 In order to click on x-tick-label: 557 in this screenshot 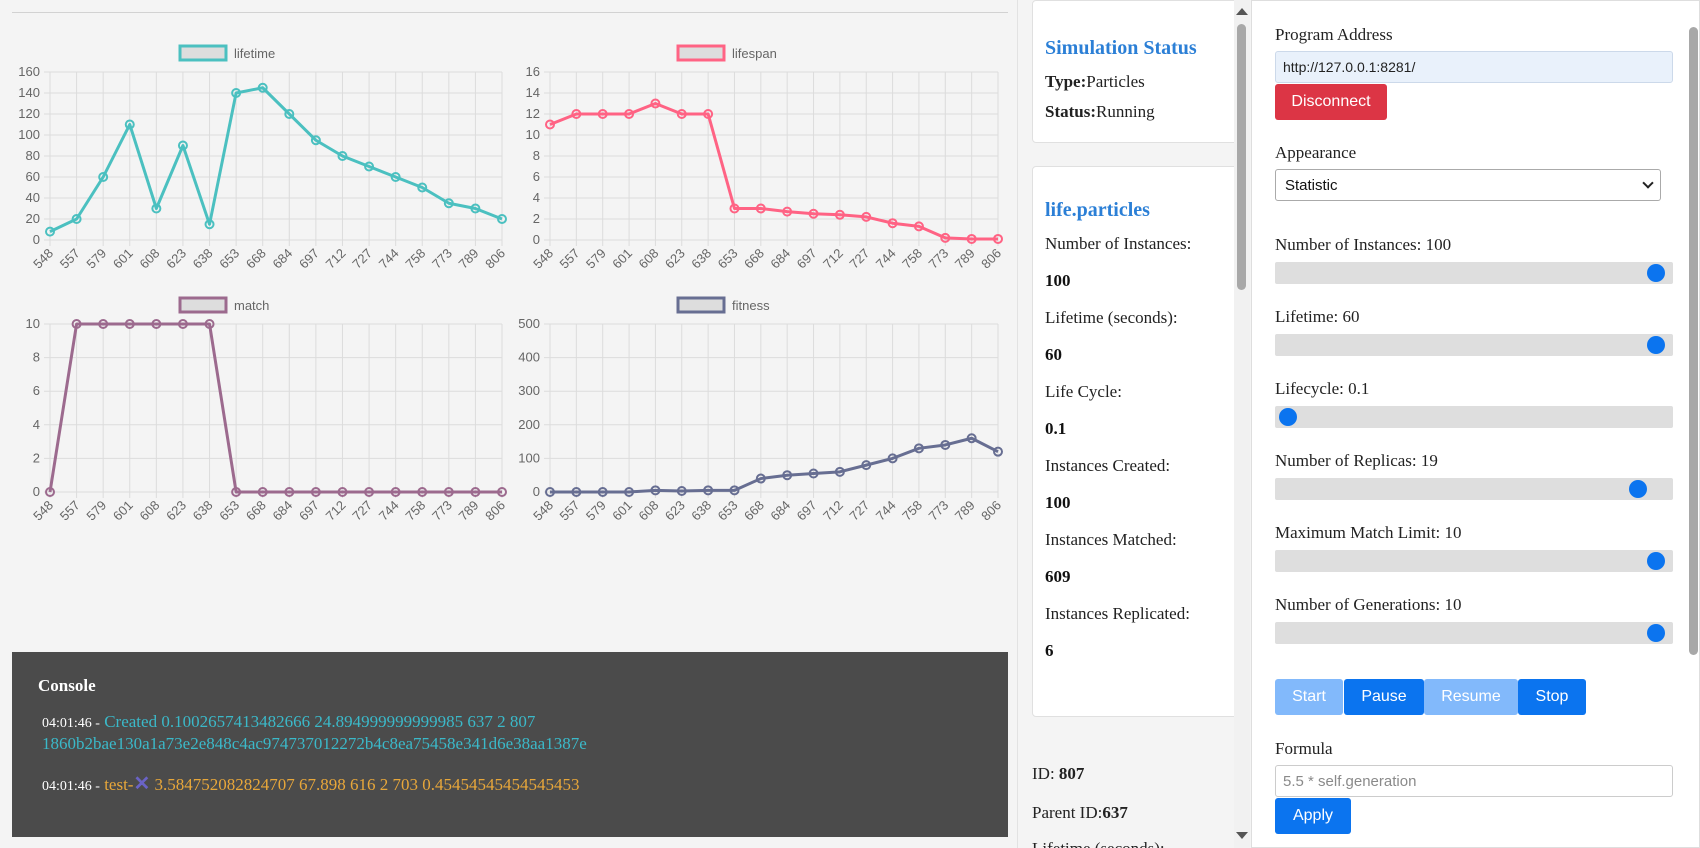, I will do `click(70, 511)`.